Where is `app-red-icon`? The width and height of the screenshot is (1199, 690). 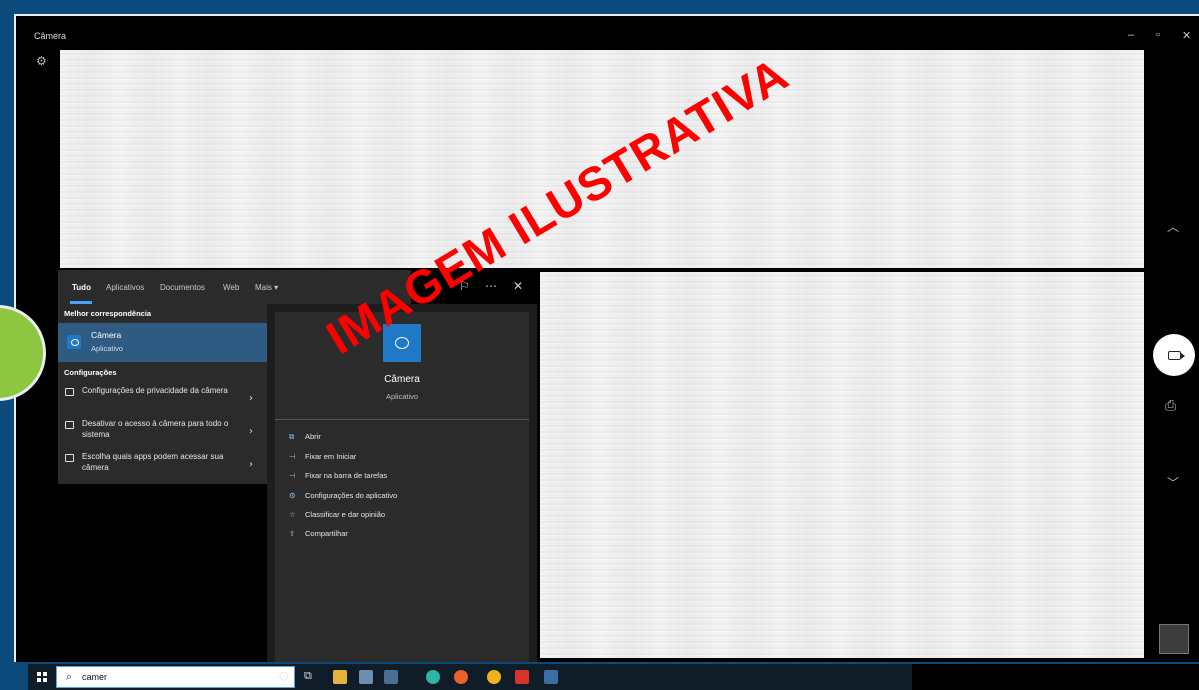
app-red-icon is located at coordinates (522, 677).